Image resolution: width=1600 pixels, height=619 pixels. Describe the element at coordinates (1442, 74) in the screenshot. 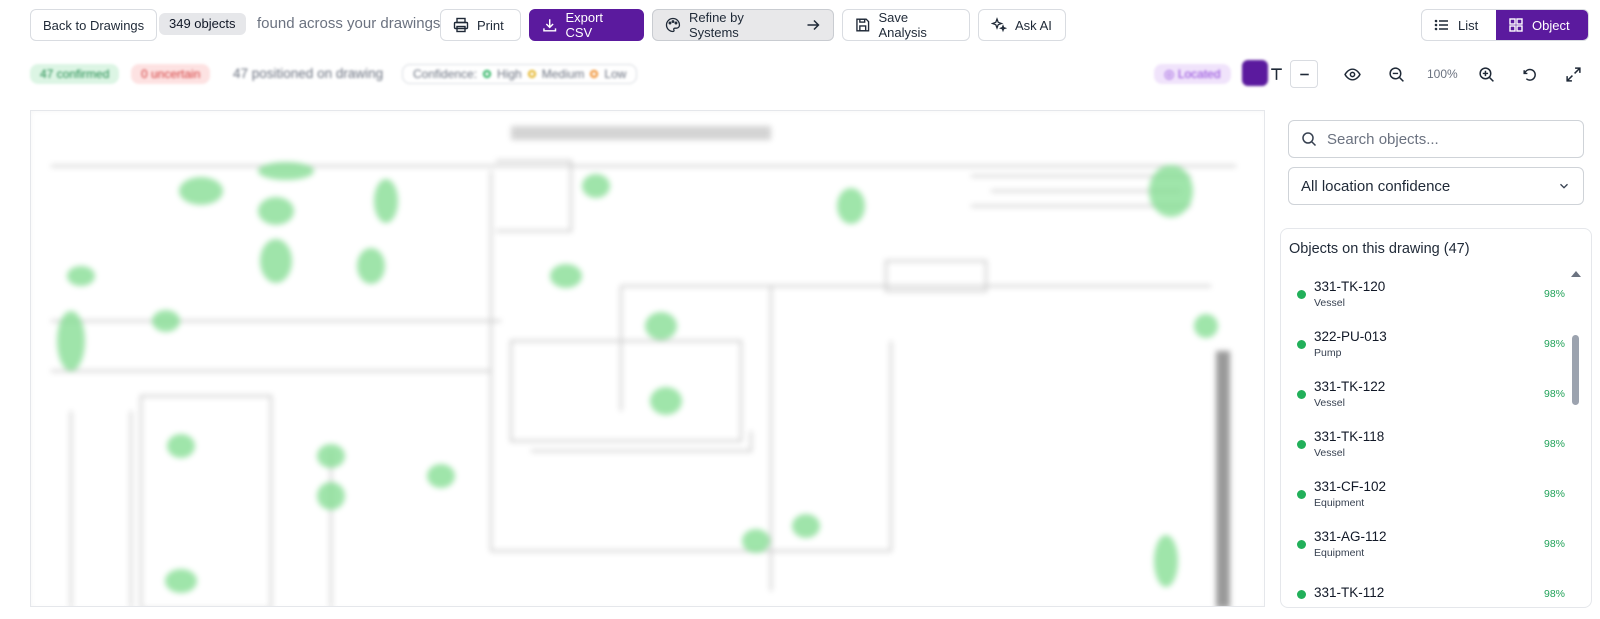

I see `zoom-level: 100%` at that location.